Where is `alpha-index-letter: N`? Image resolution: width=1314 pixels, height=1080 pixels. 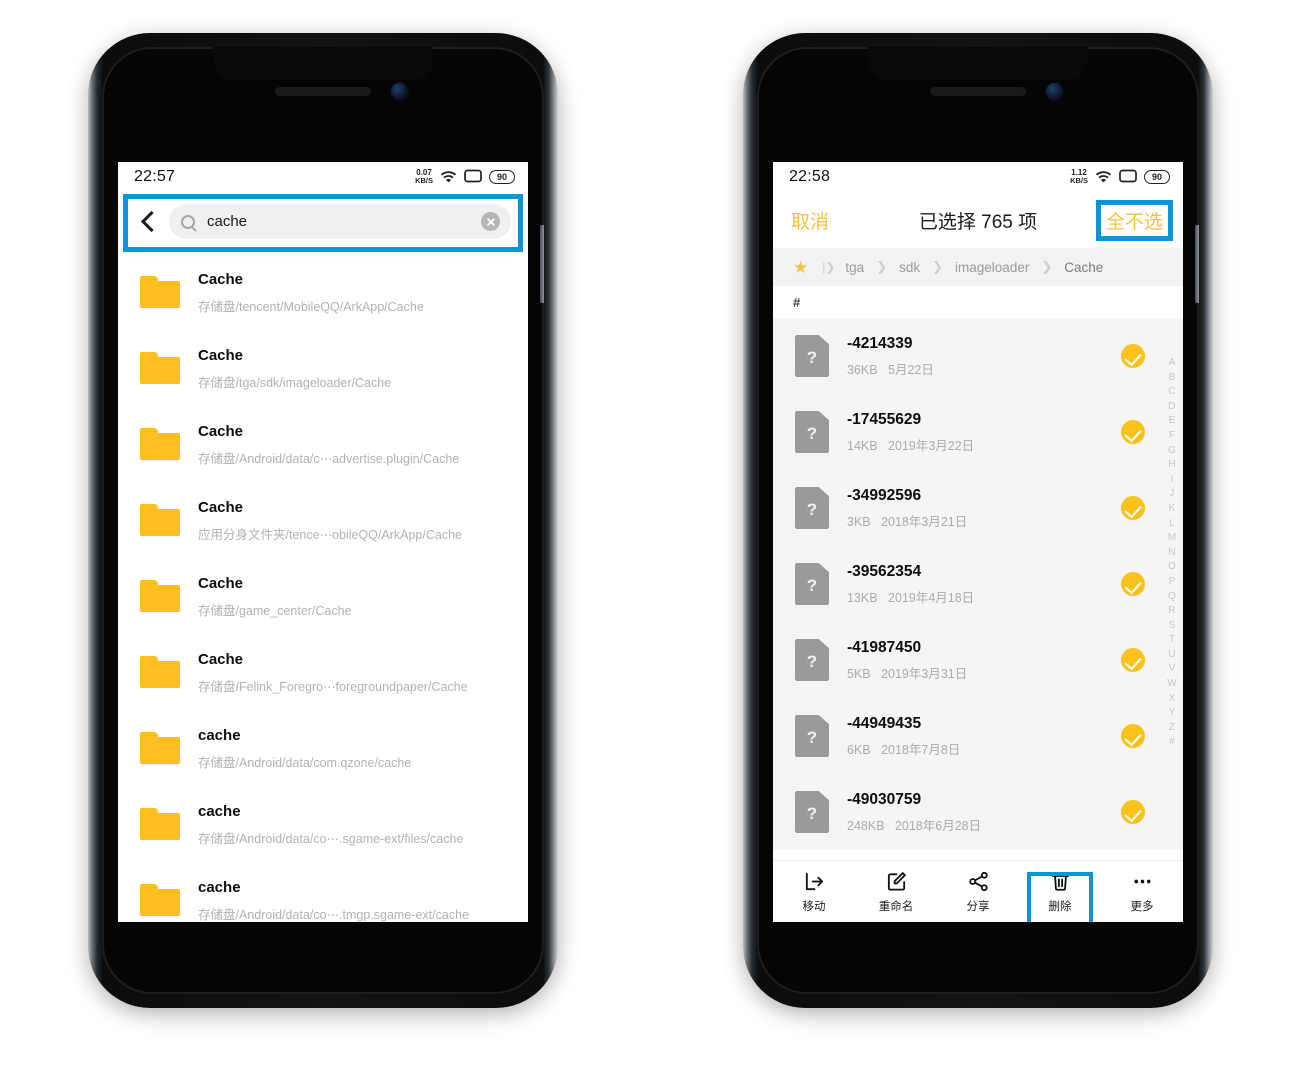 alpha-index-letter: N is located at coordinates (1171, 553).